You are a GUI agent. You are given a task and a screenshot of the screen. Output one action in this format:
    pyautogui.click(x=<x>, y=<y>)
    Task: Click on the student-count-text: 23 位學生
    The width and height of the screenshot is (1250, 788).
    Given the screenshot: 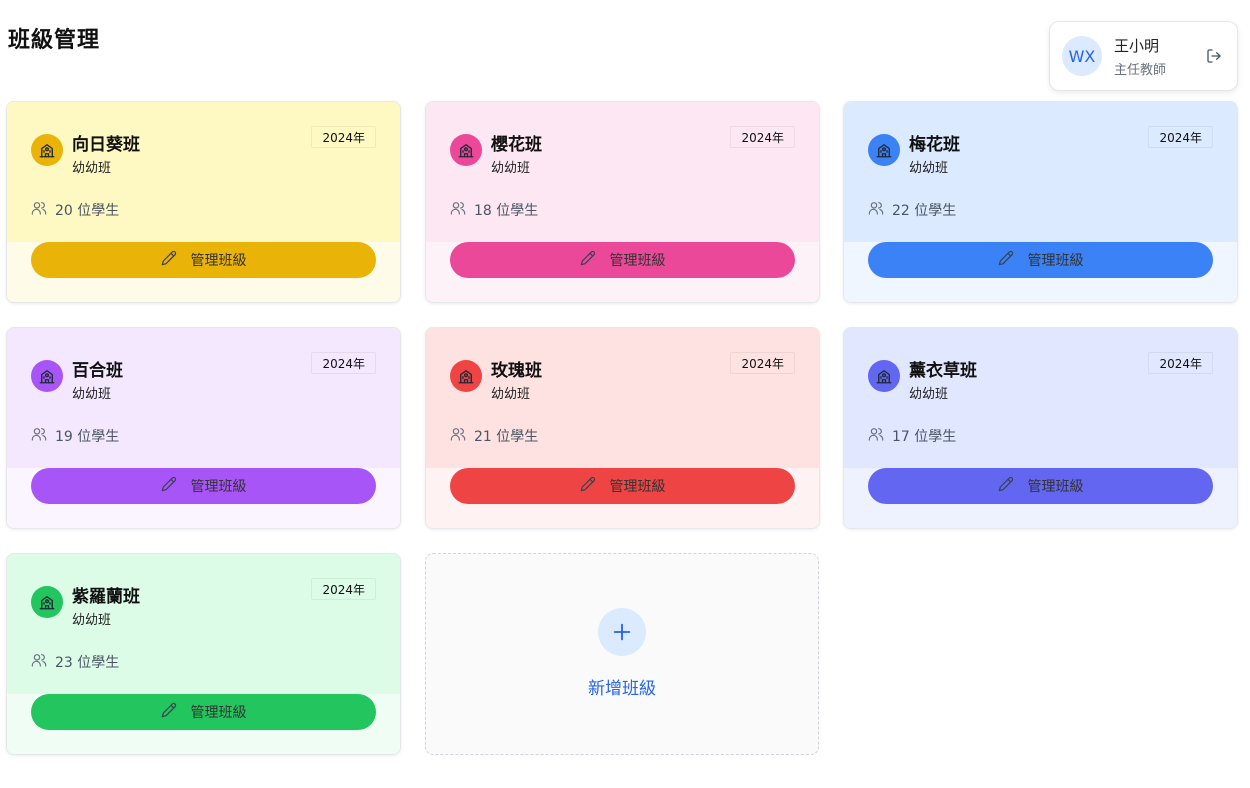 What is the action you would take?
    pyautogui.click(x=87, y=663)
    